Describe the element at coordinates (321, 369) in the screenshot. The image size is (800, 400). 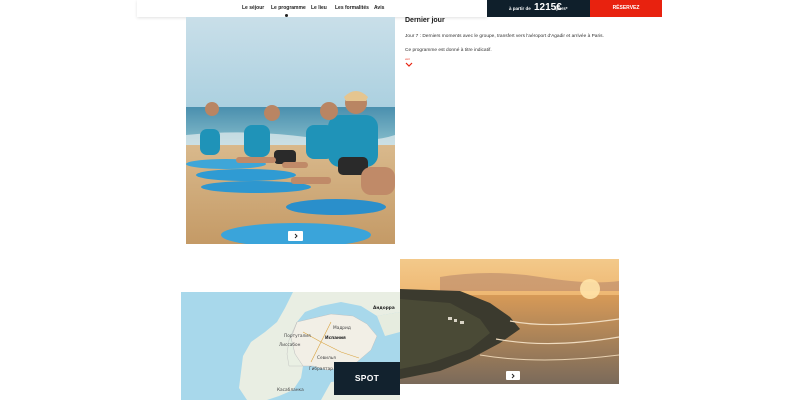
I see `map-label-gibraltar: Гибралтар` at that location.